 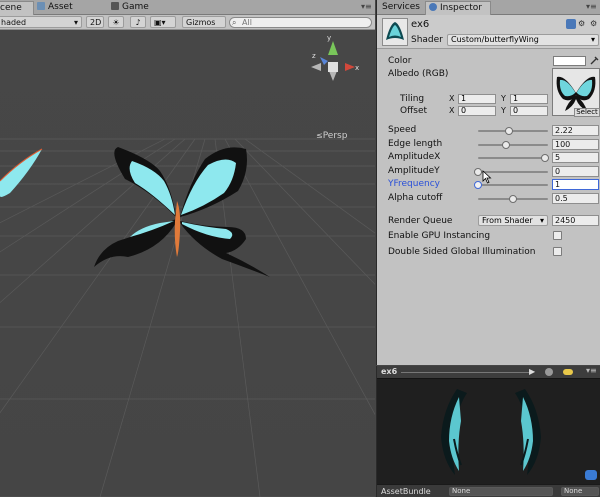 I want to click on tiling-x-field: 1, so click(x=477, y=99).